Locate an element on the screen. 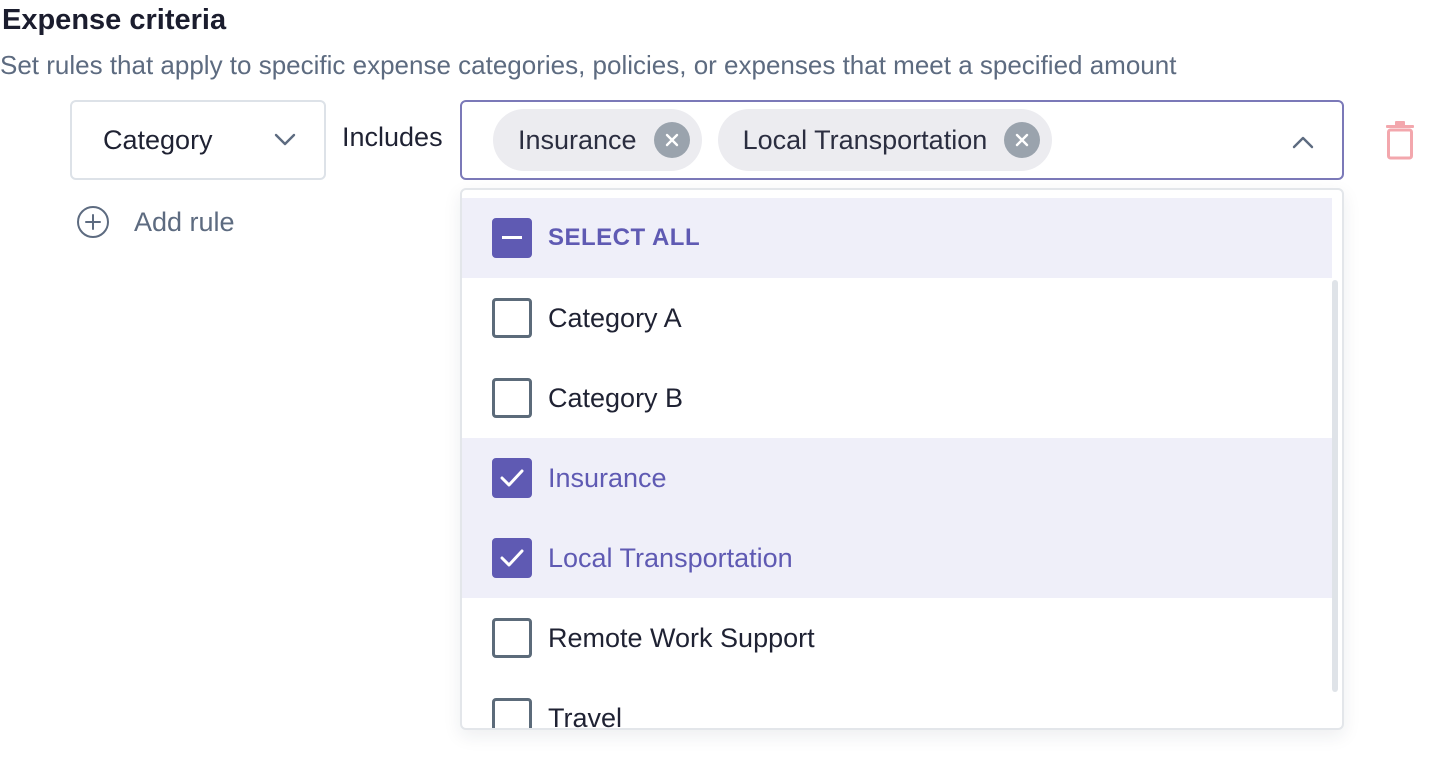 The height and width of the screenshot is (784, 1440). list-item: Local Transportation is located at coordinates (897, 558).